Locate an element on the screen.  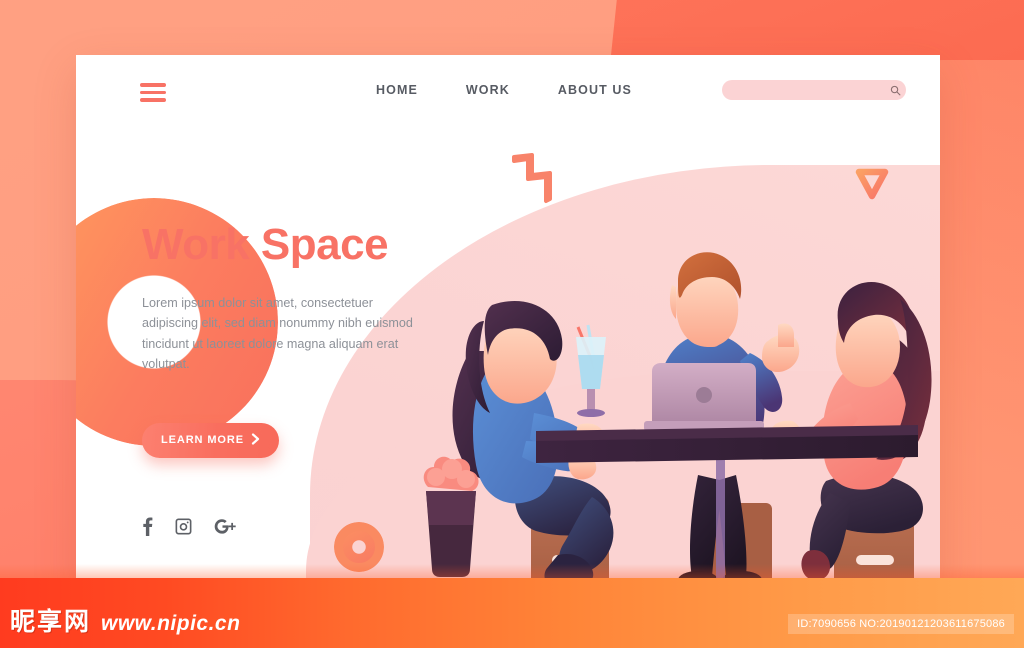
site-watermark: 昵享网 www.nipic.cn is located at coordinates (125, 620).